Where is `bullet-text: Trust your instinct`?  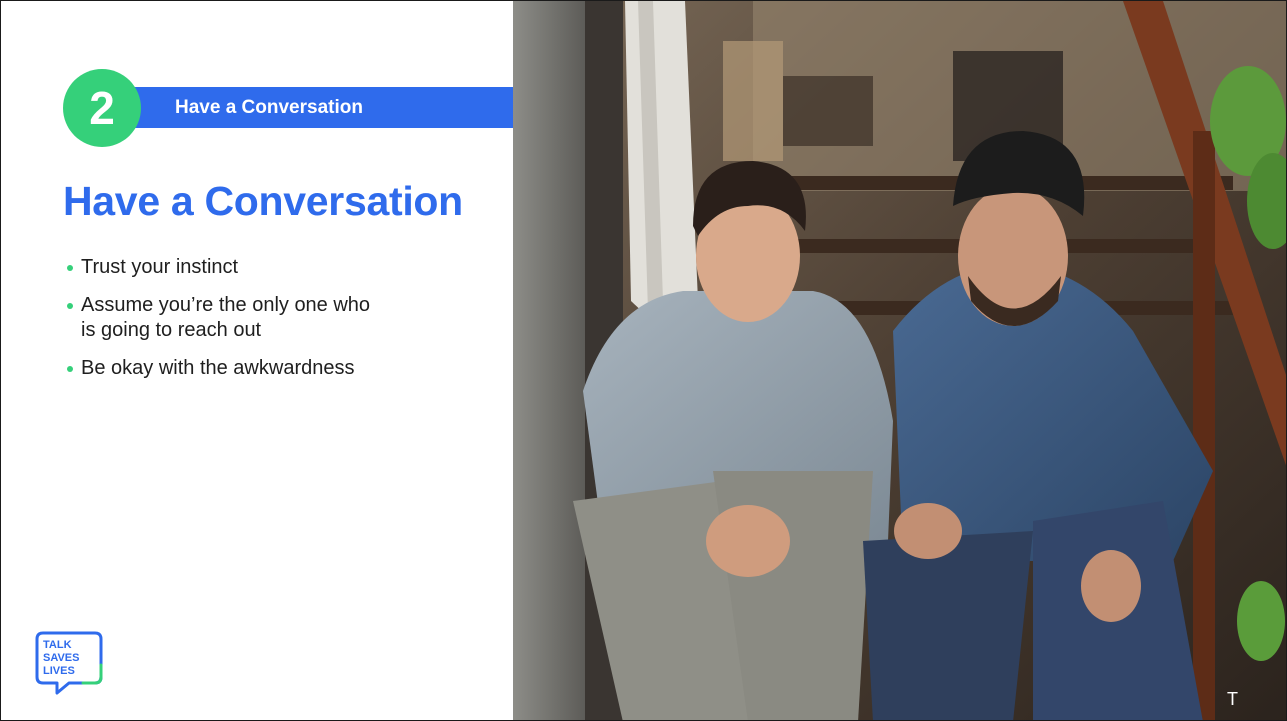
bullet-text: Trust your instinct is located at coordinates (160, 267).